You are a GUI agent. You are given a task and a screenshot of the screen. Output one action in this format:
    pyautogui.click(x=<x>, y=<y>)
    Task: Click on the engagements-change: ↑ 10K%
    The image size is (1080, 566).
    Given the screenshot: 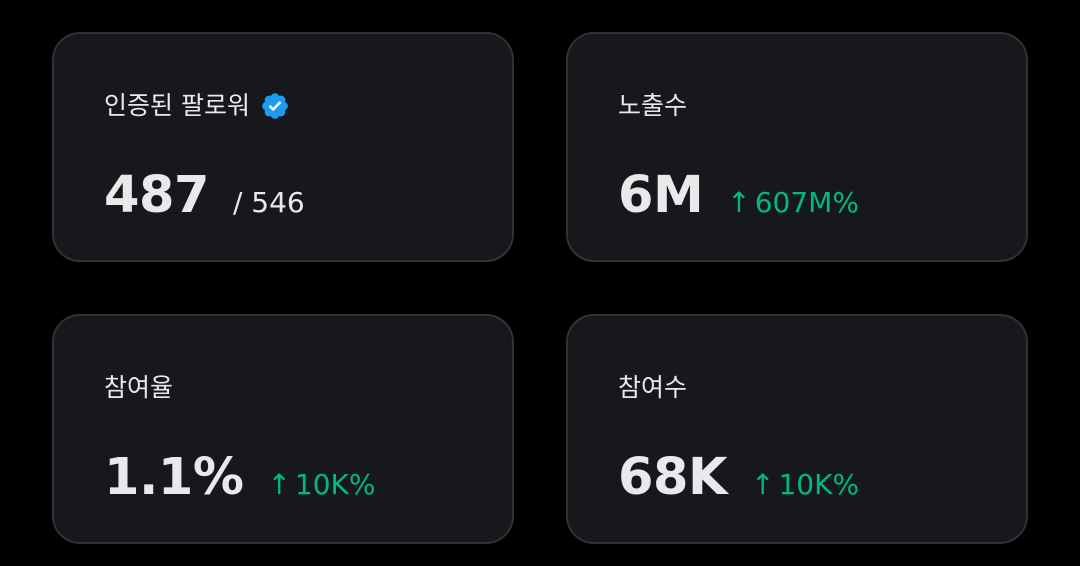 What is the action you would take?
    pyautogui.click(x=805, y=484)
    